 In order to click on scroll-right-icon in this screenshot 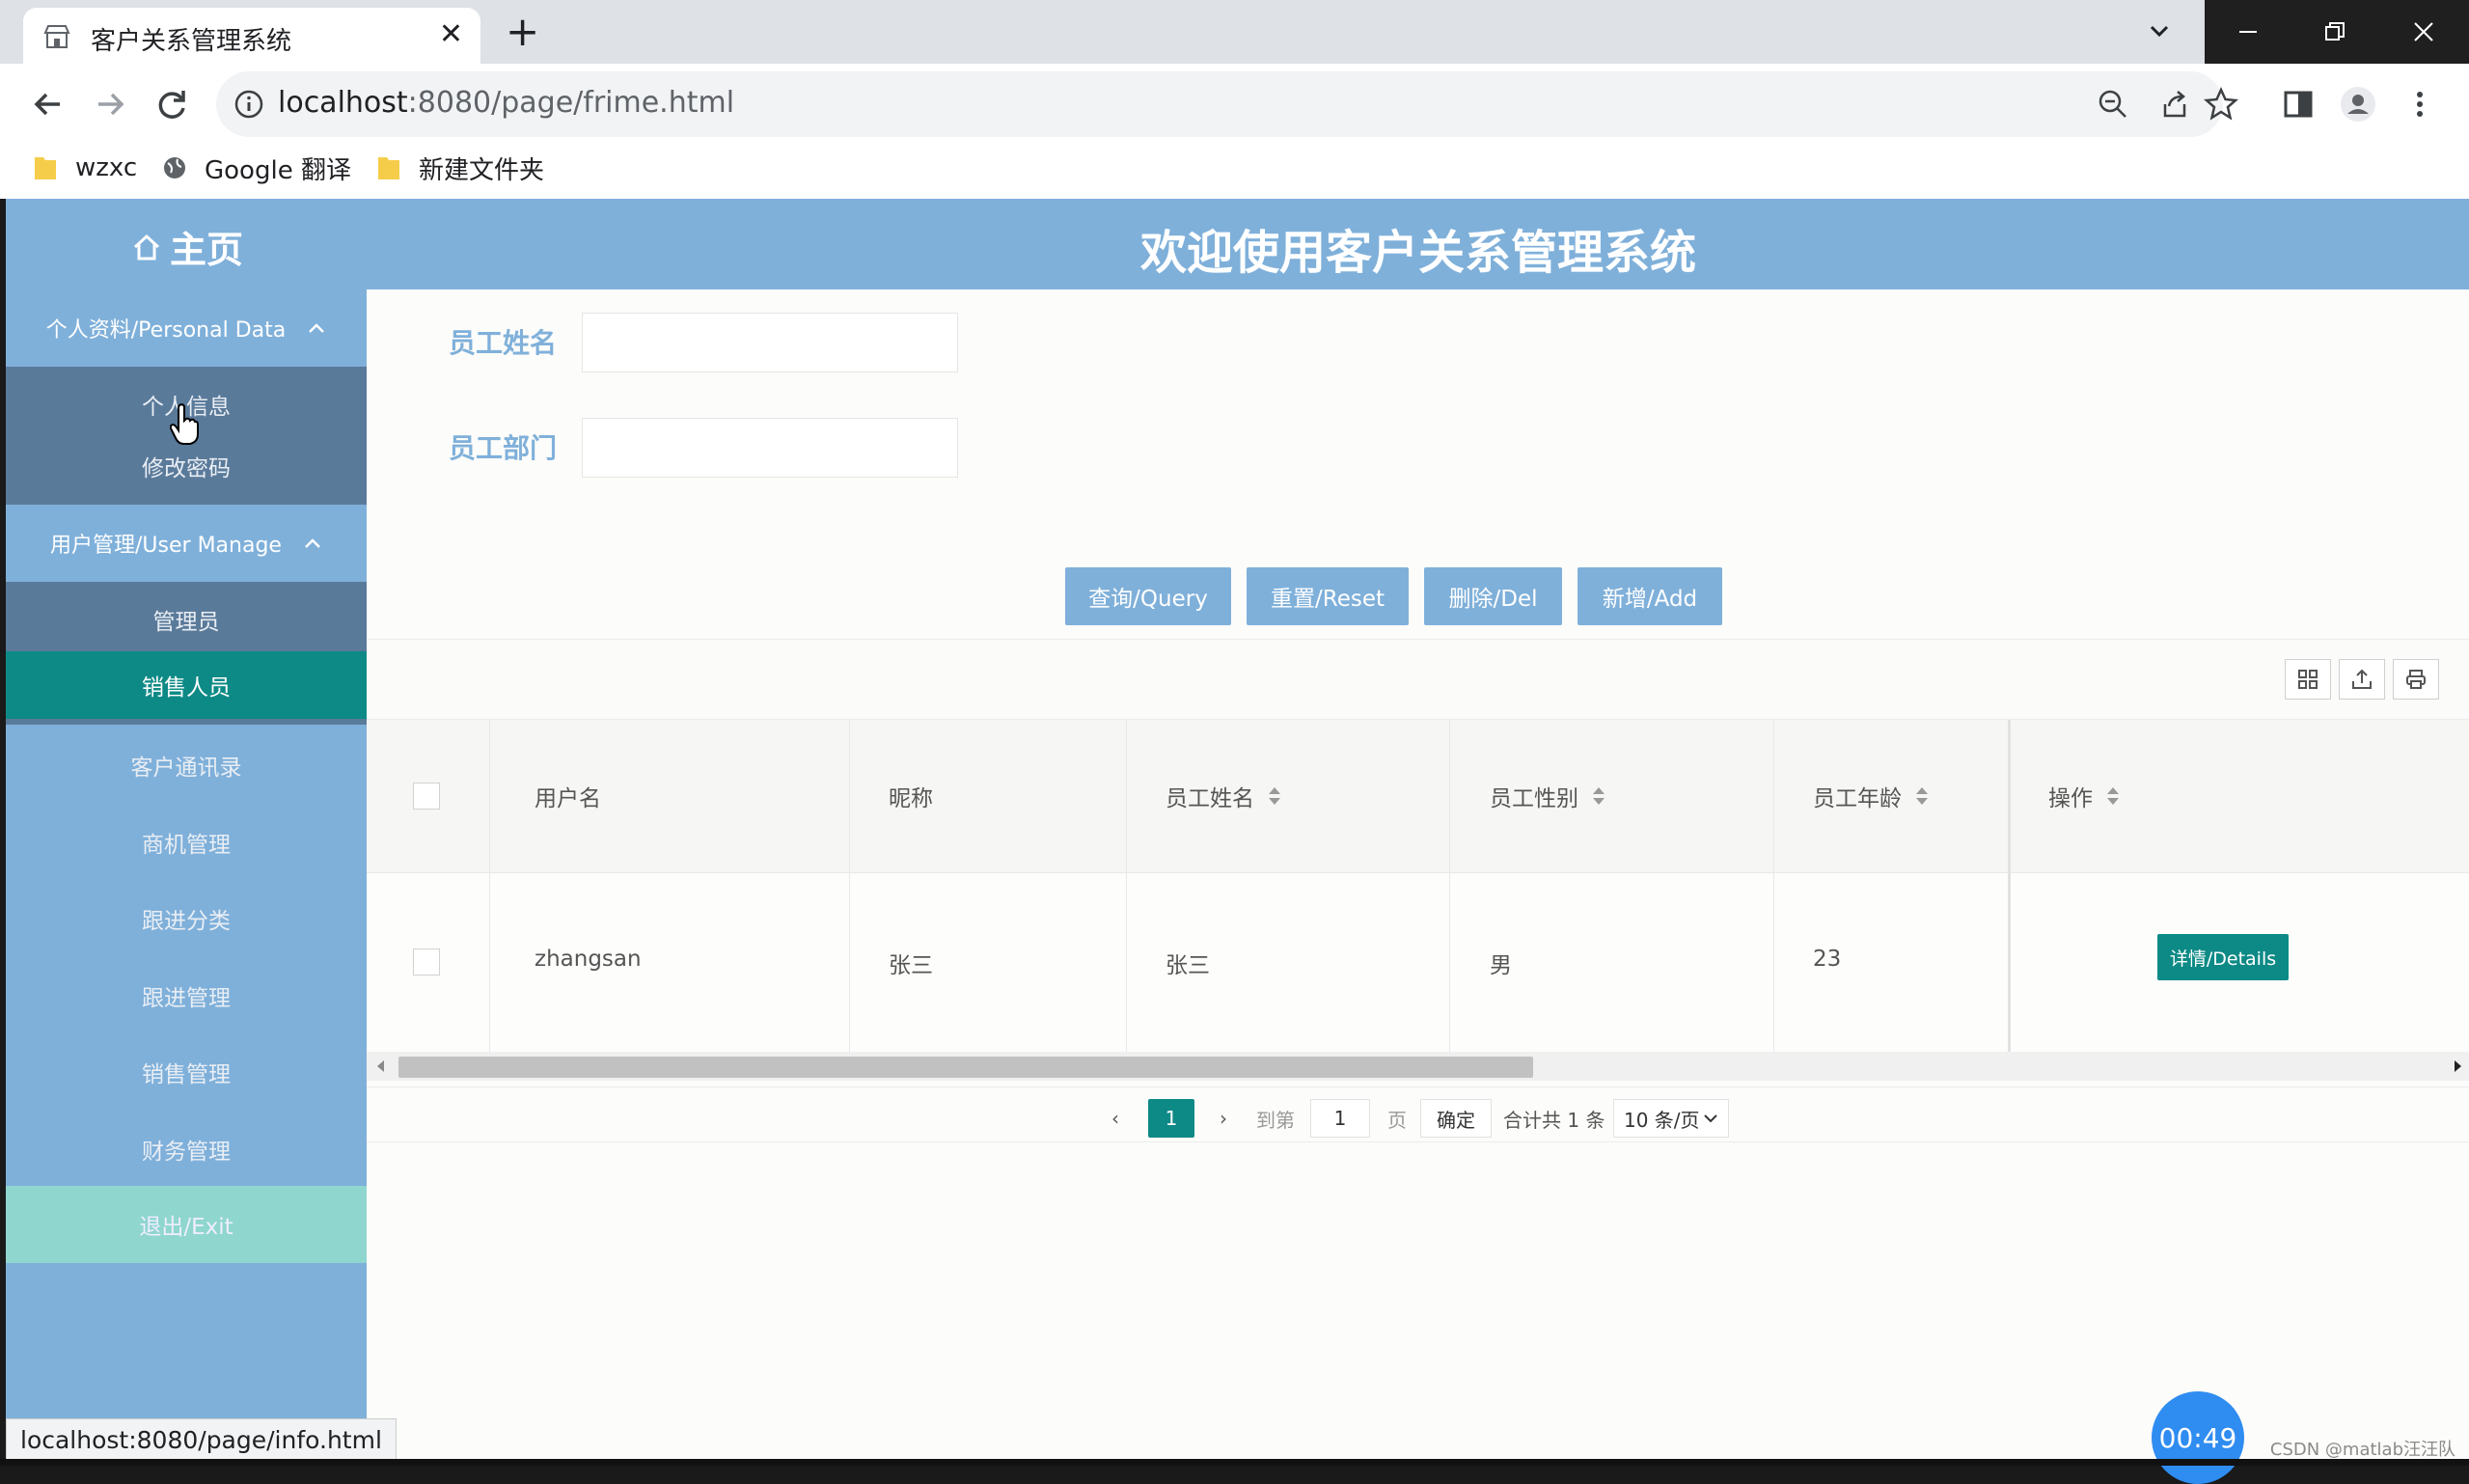, I will do `click(2457, 1066)`.